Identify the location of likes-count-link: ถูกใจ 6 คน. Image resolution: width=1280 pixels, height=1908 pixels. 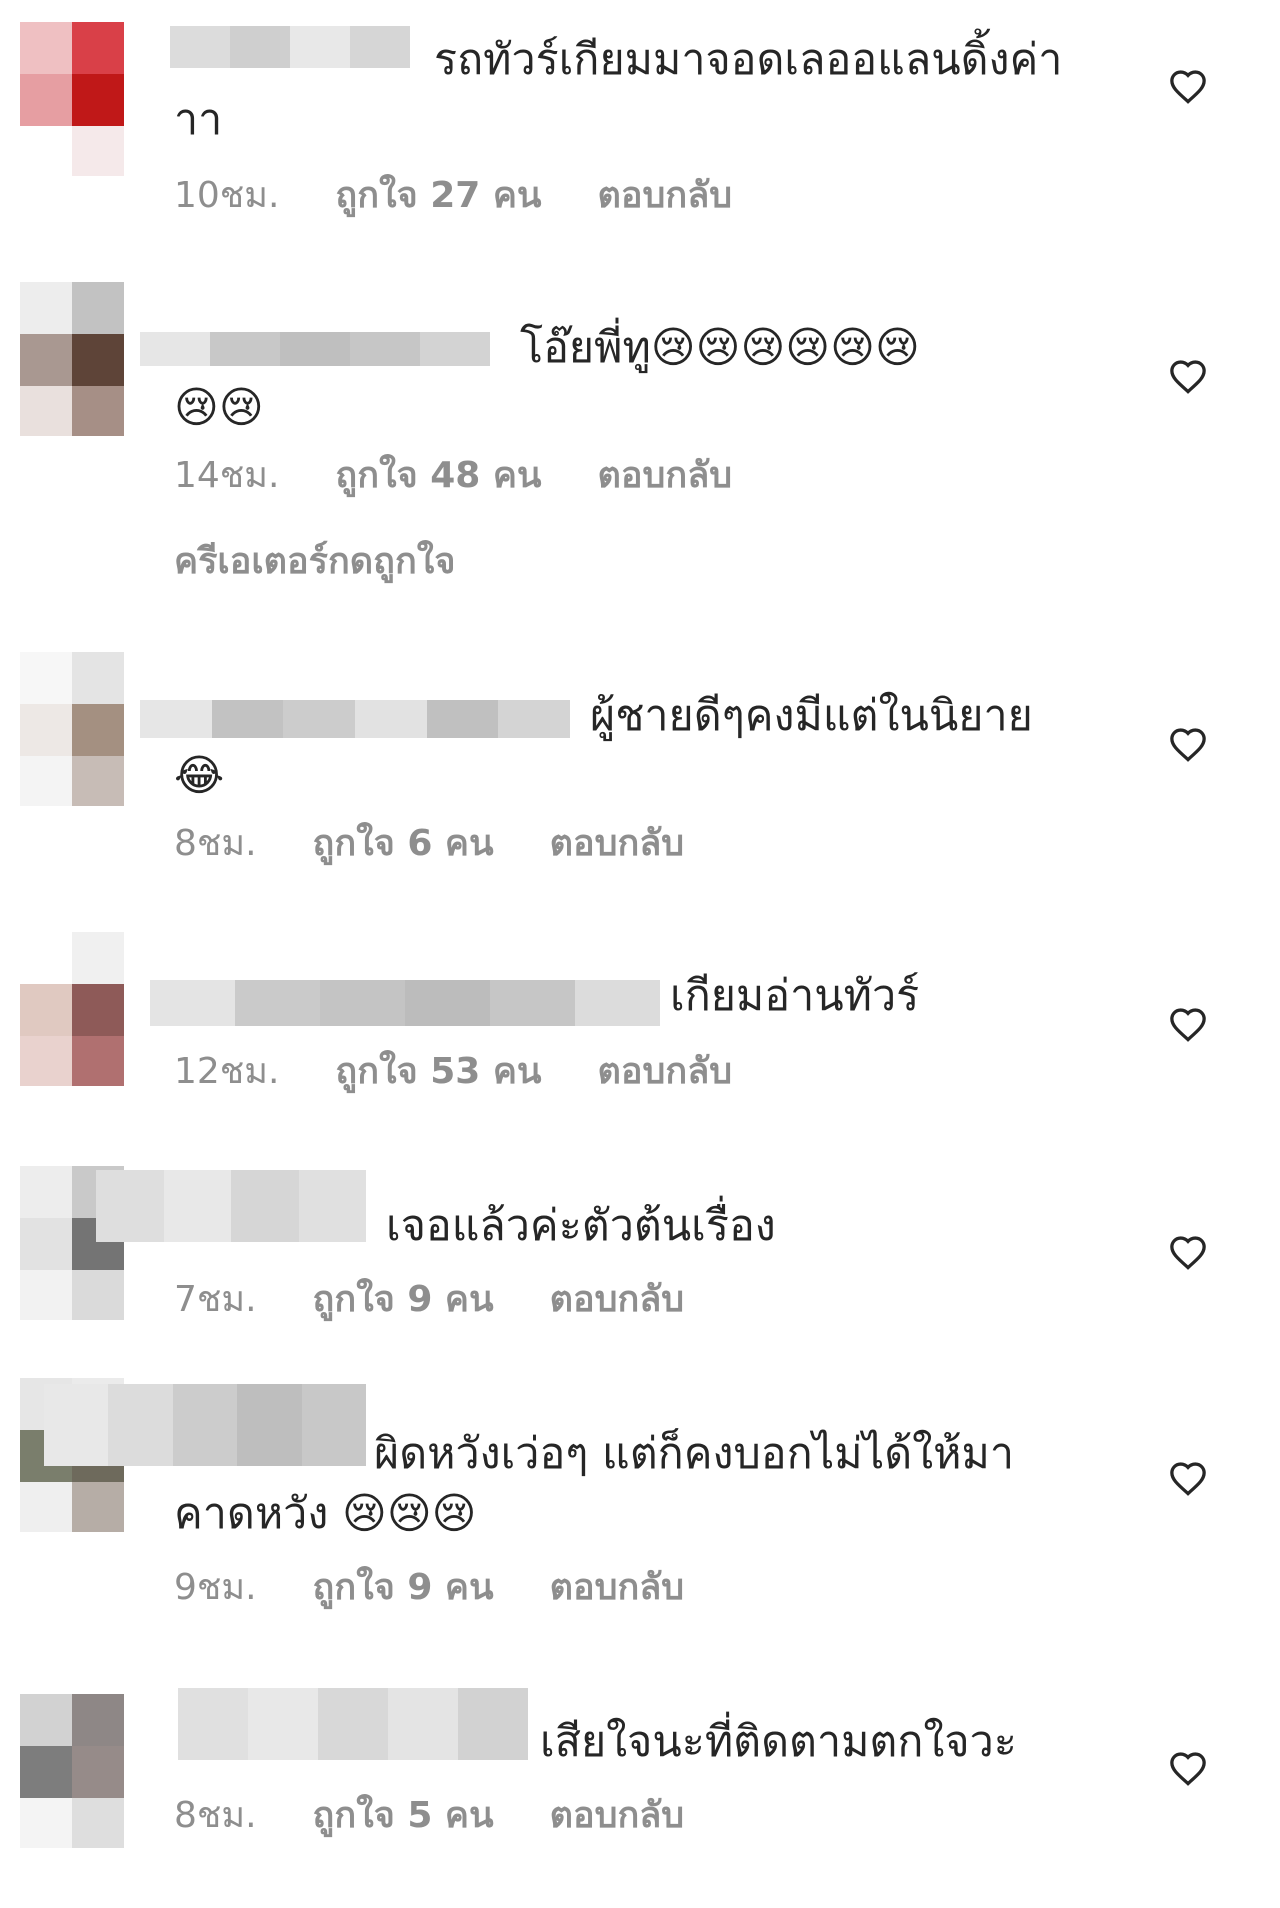
(403, 844).